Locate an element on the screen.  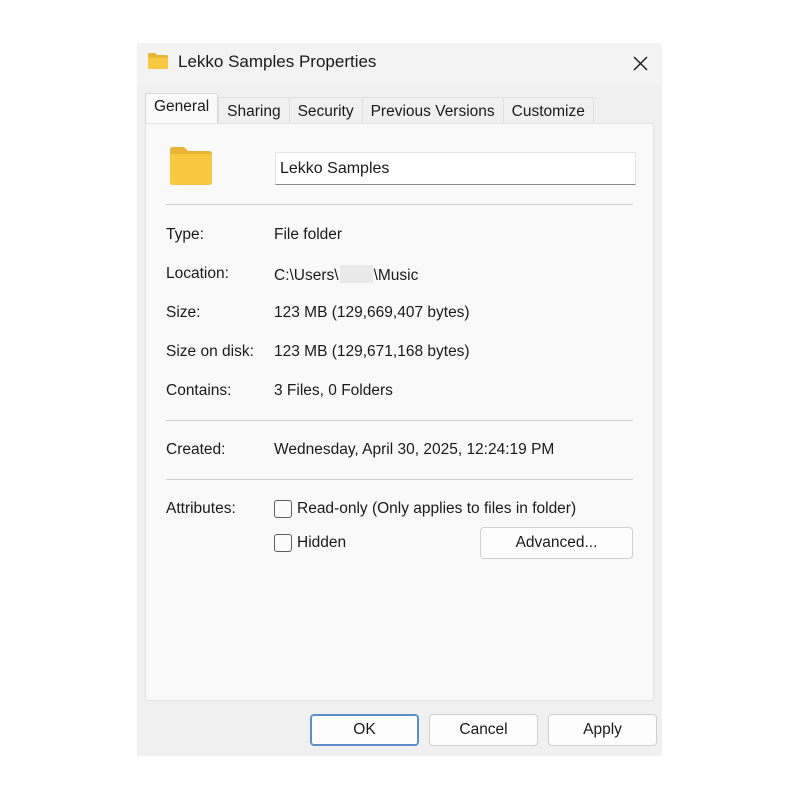
ok-button: OK is located at coordinates (364, 730).